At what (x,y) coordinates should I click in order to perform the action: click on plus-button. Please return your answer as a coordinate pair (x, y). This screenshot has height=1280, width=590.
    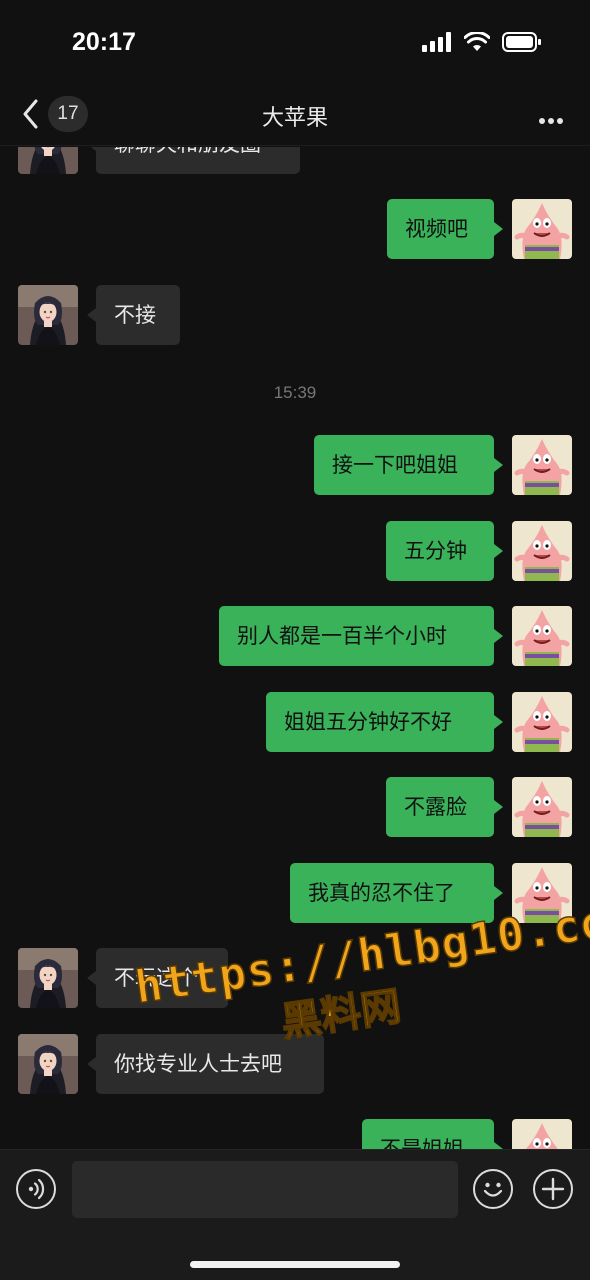
    Looking at the image, I should click on (553, 1189).